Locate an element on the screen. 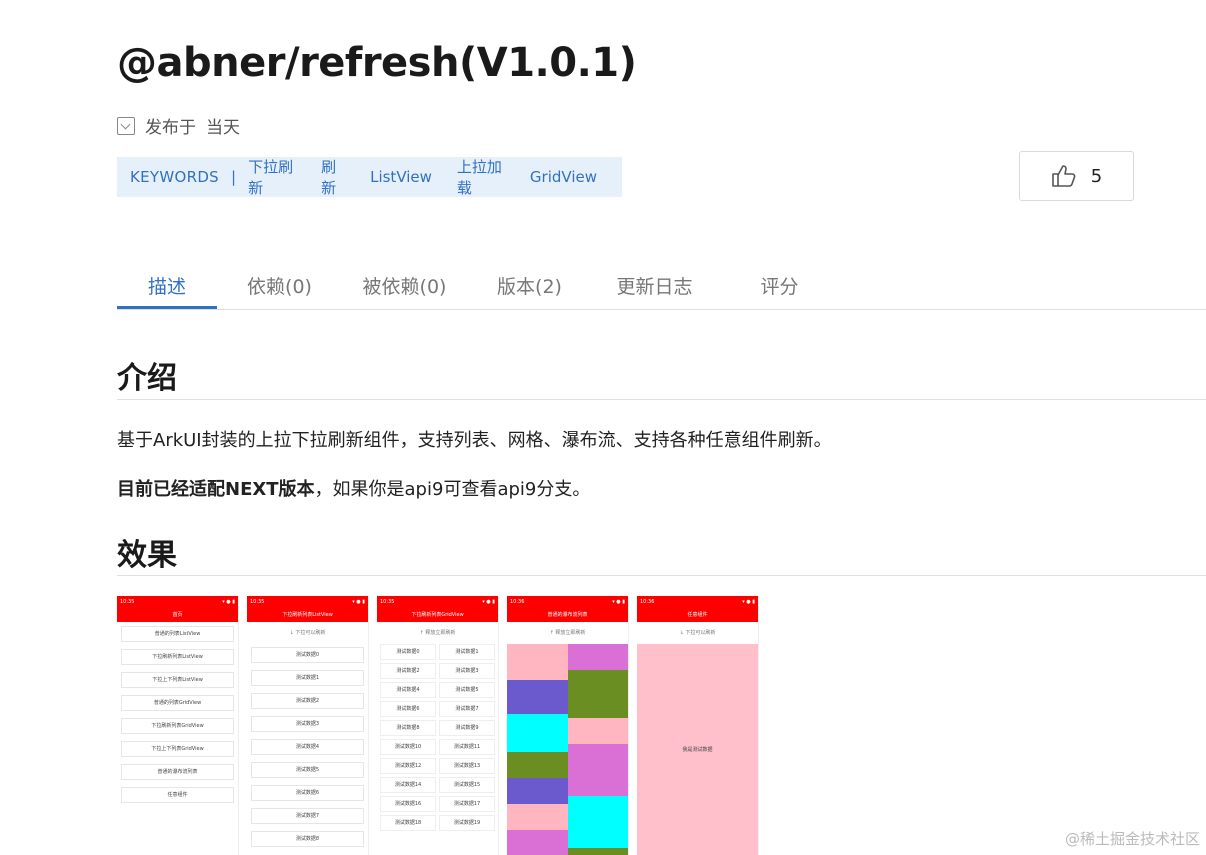 This screenshot has height=855, width=1206. next-note-bold: 目前已经适配NEXT版本 is located at coordinates (216, 489).